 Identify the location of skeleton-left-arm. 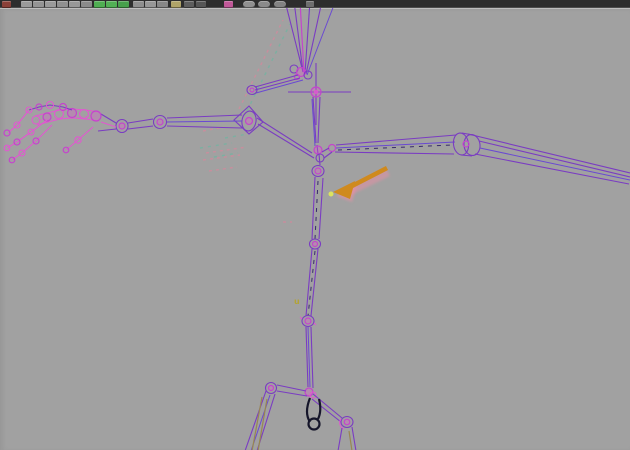
(180, 120).